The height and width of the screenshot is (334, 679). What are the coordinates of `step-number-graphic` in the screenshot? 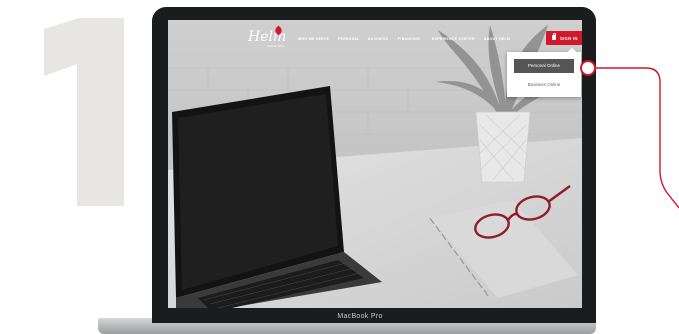 It's located at (84, 112).